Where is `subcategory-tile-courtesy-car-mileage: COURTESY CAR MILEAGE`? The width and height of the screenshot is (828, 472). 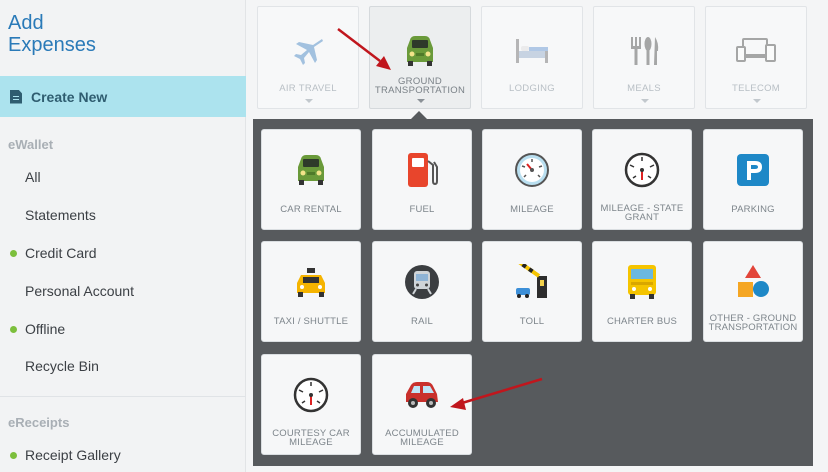 subcategory-tile-courtesy-car-mileage: COURTESY CAR MILEAGE is located at coordinates (311, 404).